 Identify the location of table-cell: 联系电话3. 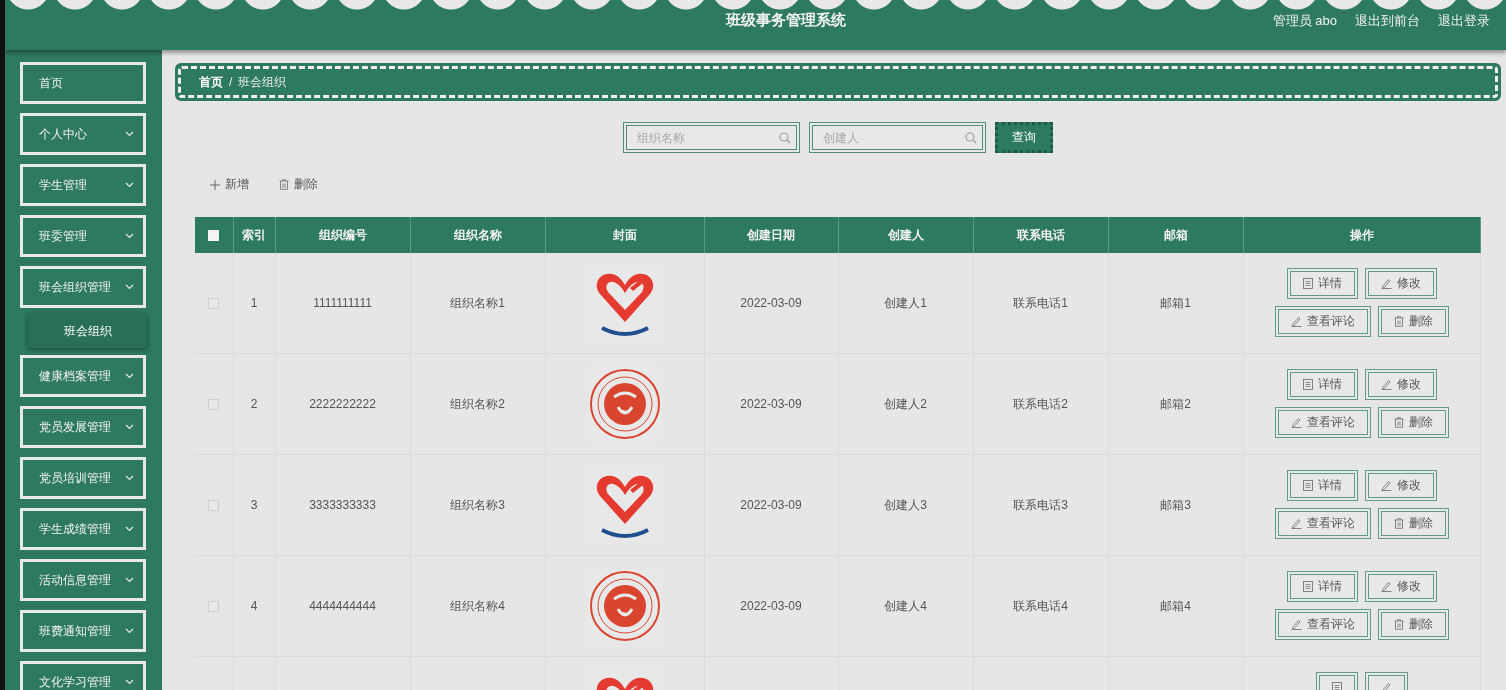
(1040, 504).